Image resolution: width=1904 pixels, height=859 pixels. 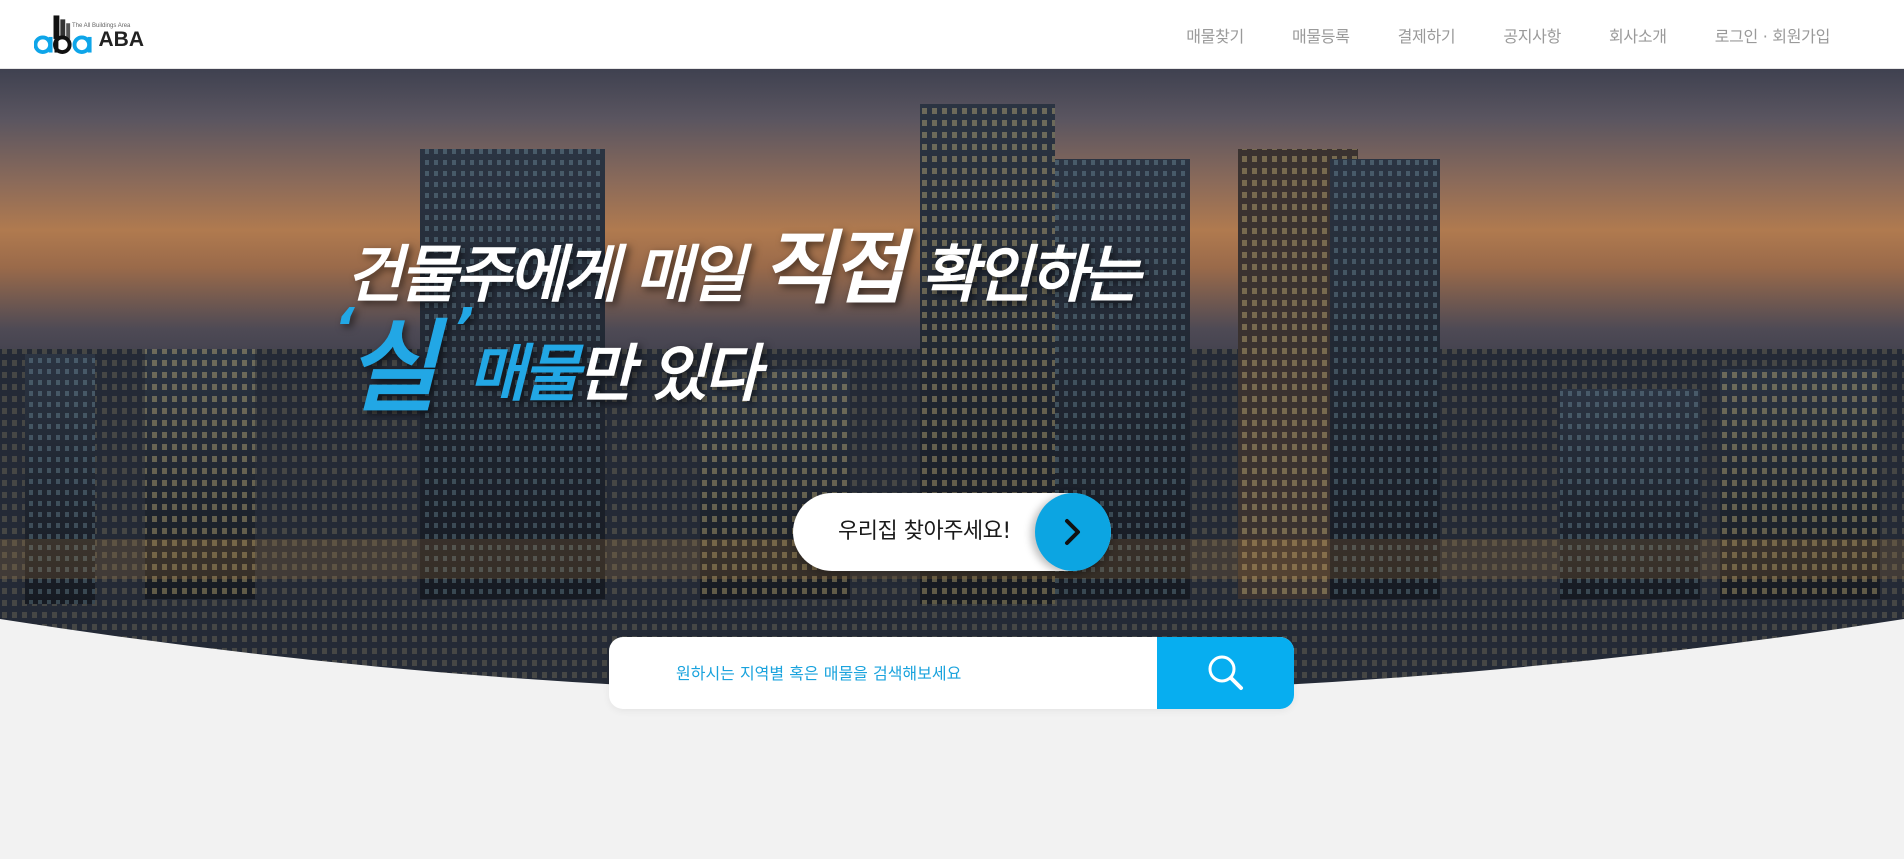 I want to click on nav-item-payment: 결제하기, so click(x=1427, y=35).